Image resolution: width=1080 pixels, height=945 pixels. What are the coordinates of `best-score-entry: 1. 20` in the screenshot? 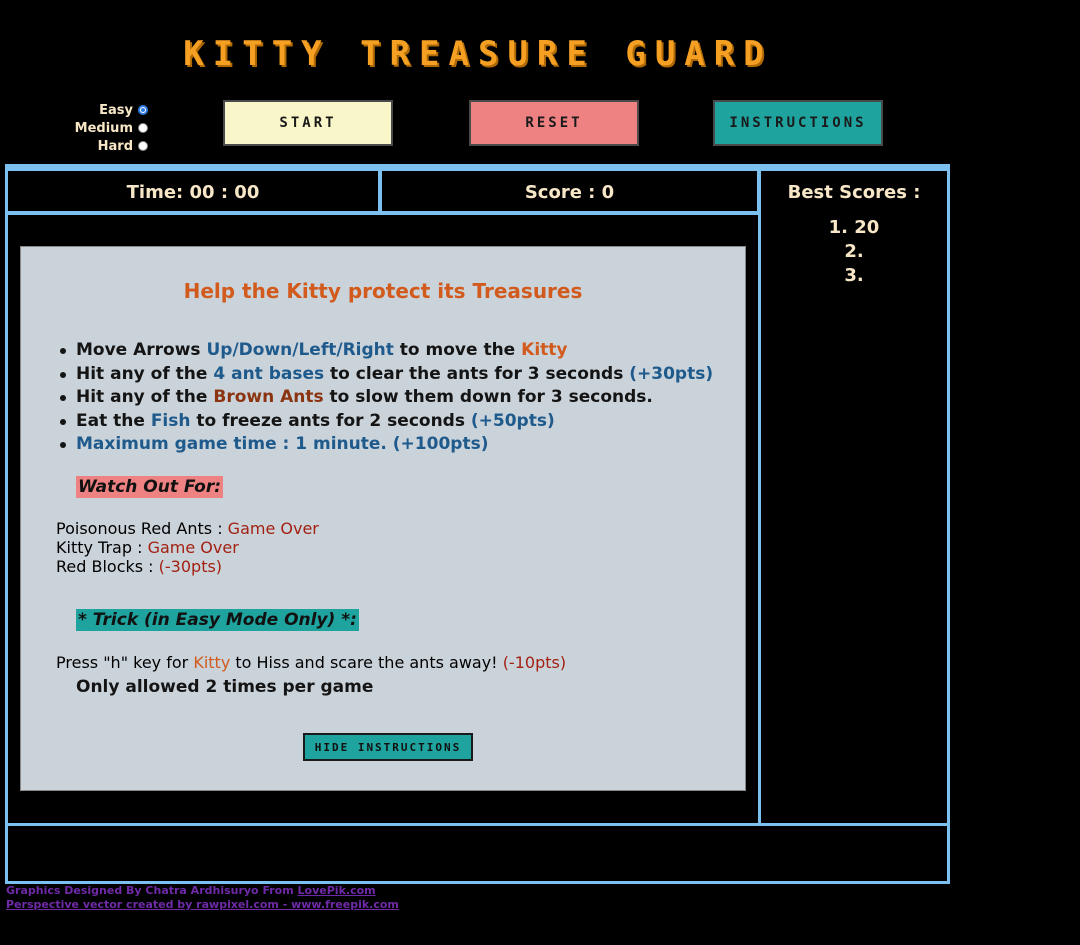 It's located at (854, 227).